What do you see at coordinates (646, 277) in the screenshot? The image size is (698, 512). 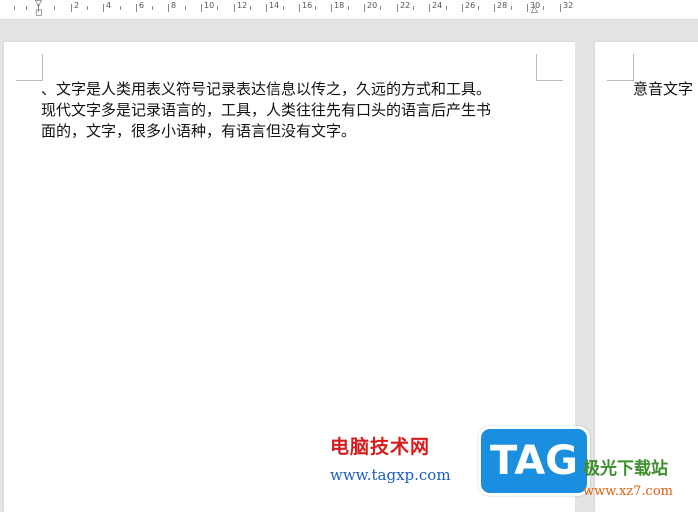 I see `document-page-2: 意音文字` at bounding box center [646, 277].